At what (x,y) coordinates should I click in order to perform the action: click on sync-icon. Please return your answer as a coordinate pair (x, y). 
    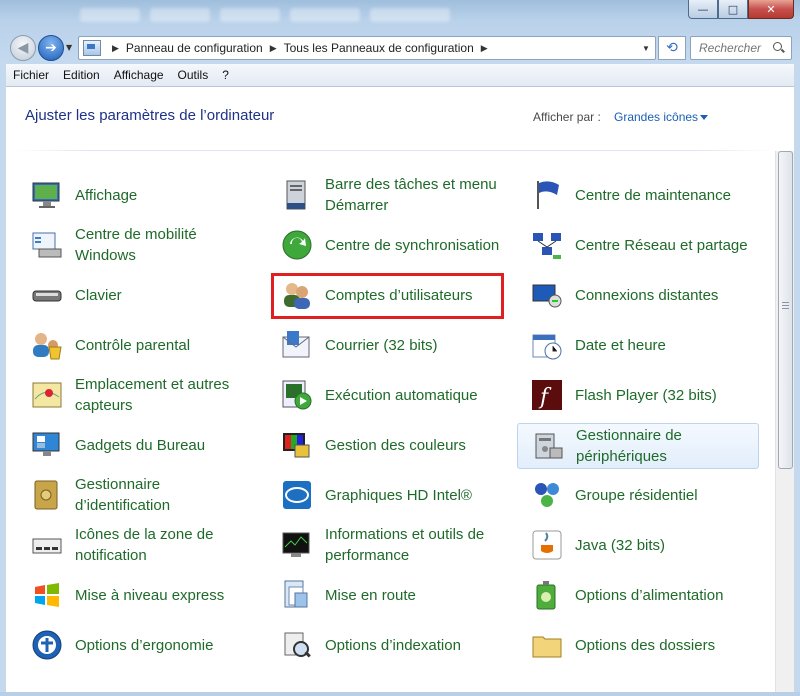
    Looking at the image, I should click on (297, 245).